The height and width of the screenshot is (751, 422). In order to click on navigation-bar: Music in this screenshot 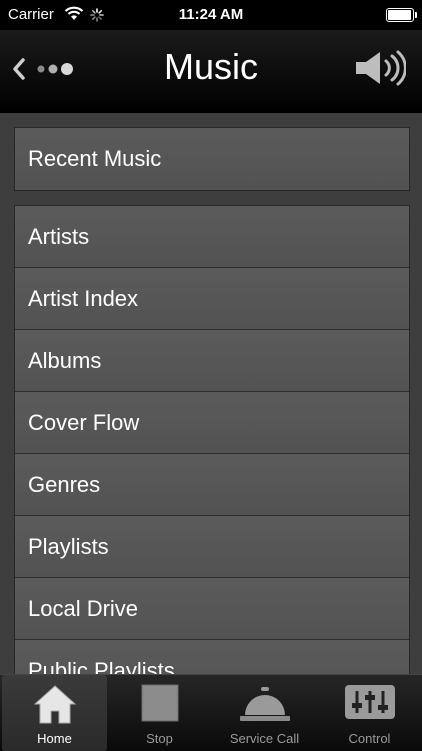, I will do `click(211, 71)`.